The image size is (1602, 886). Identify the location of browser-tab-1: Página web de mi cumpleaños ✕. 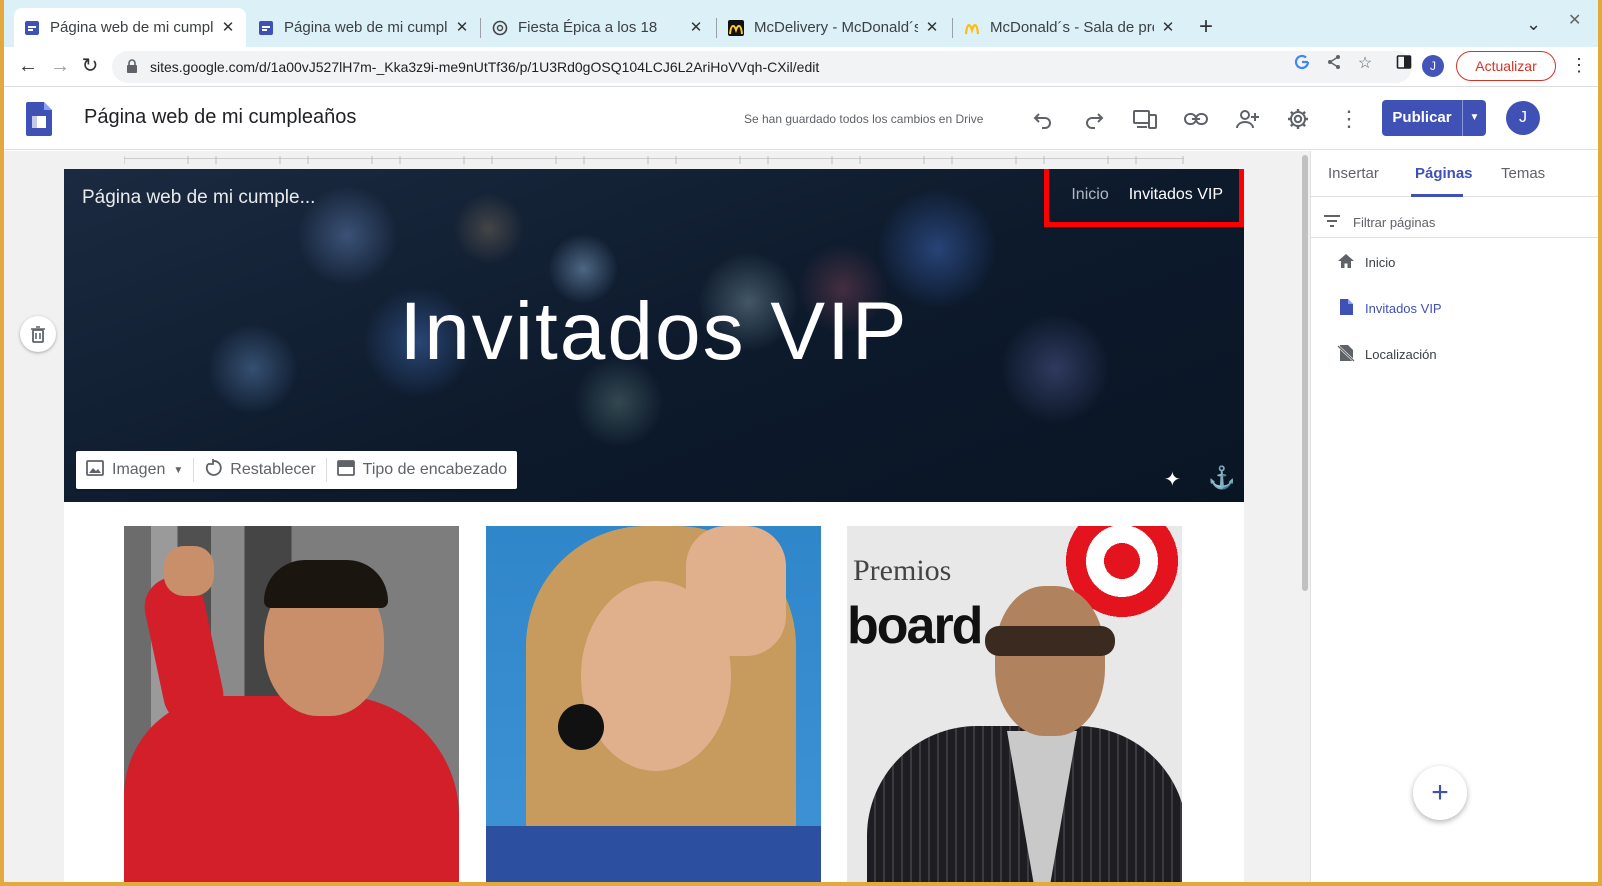
(130, 27).